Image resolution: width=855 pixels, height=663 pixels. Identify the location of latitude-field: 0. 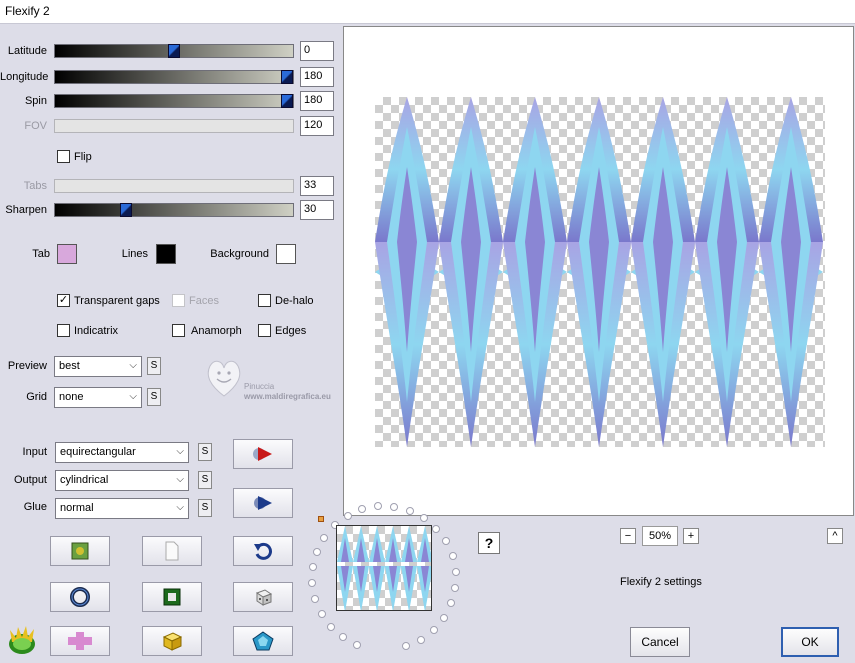
(317, 51).